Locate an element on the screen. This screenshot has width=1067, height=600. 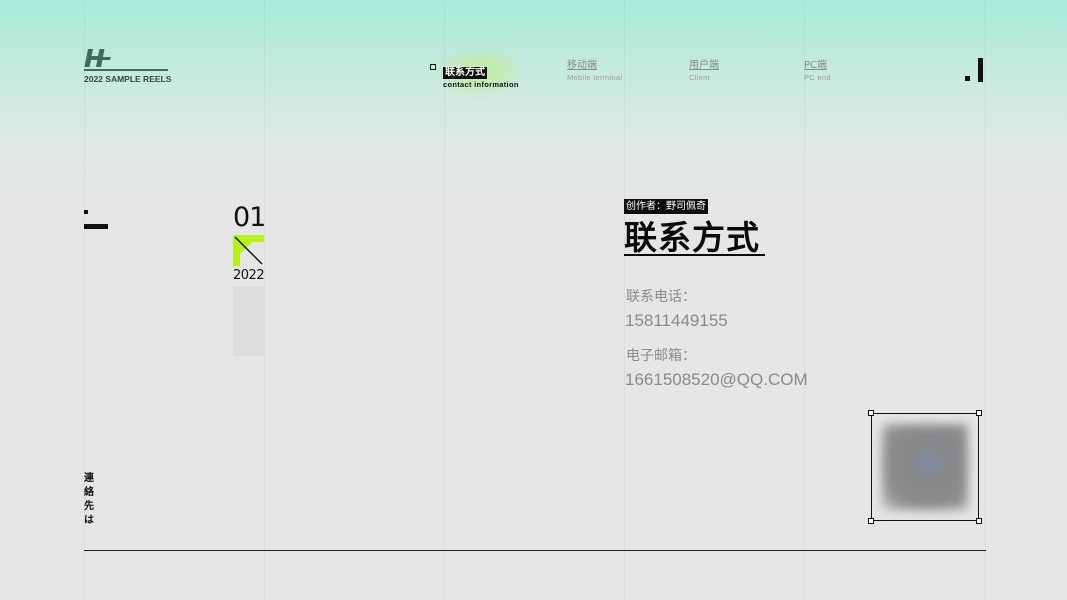
email-value: 1661508520@QQ.COM is located at coordinates (716, 380).